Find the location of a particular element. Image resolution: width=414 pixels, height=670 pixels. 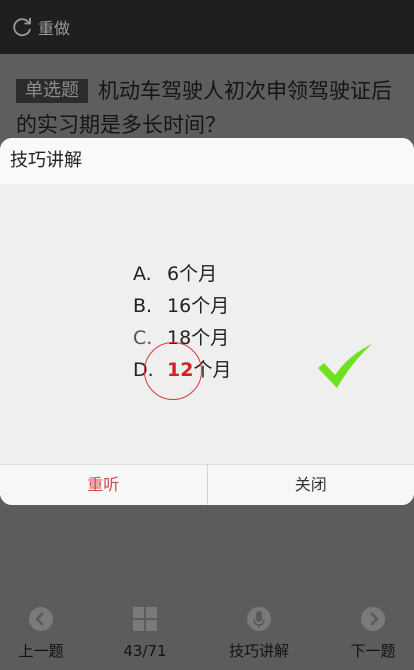

bottom-nav: 上一题 43/71 技巧讲解 下一题 is located at coordinates (207, 635).